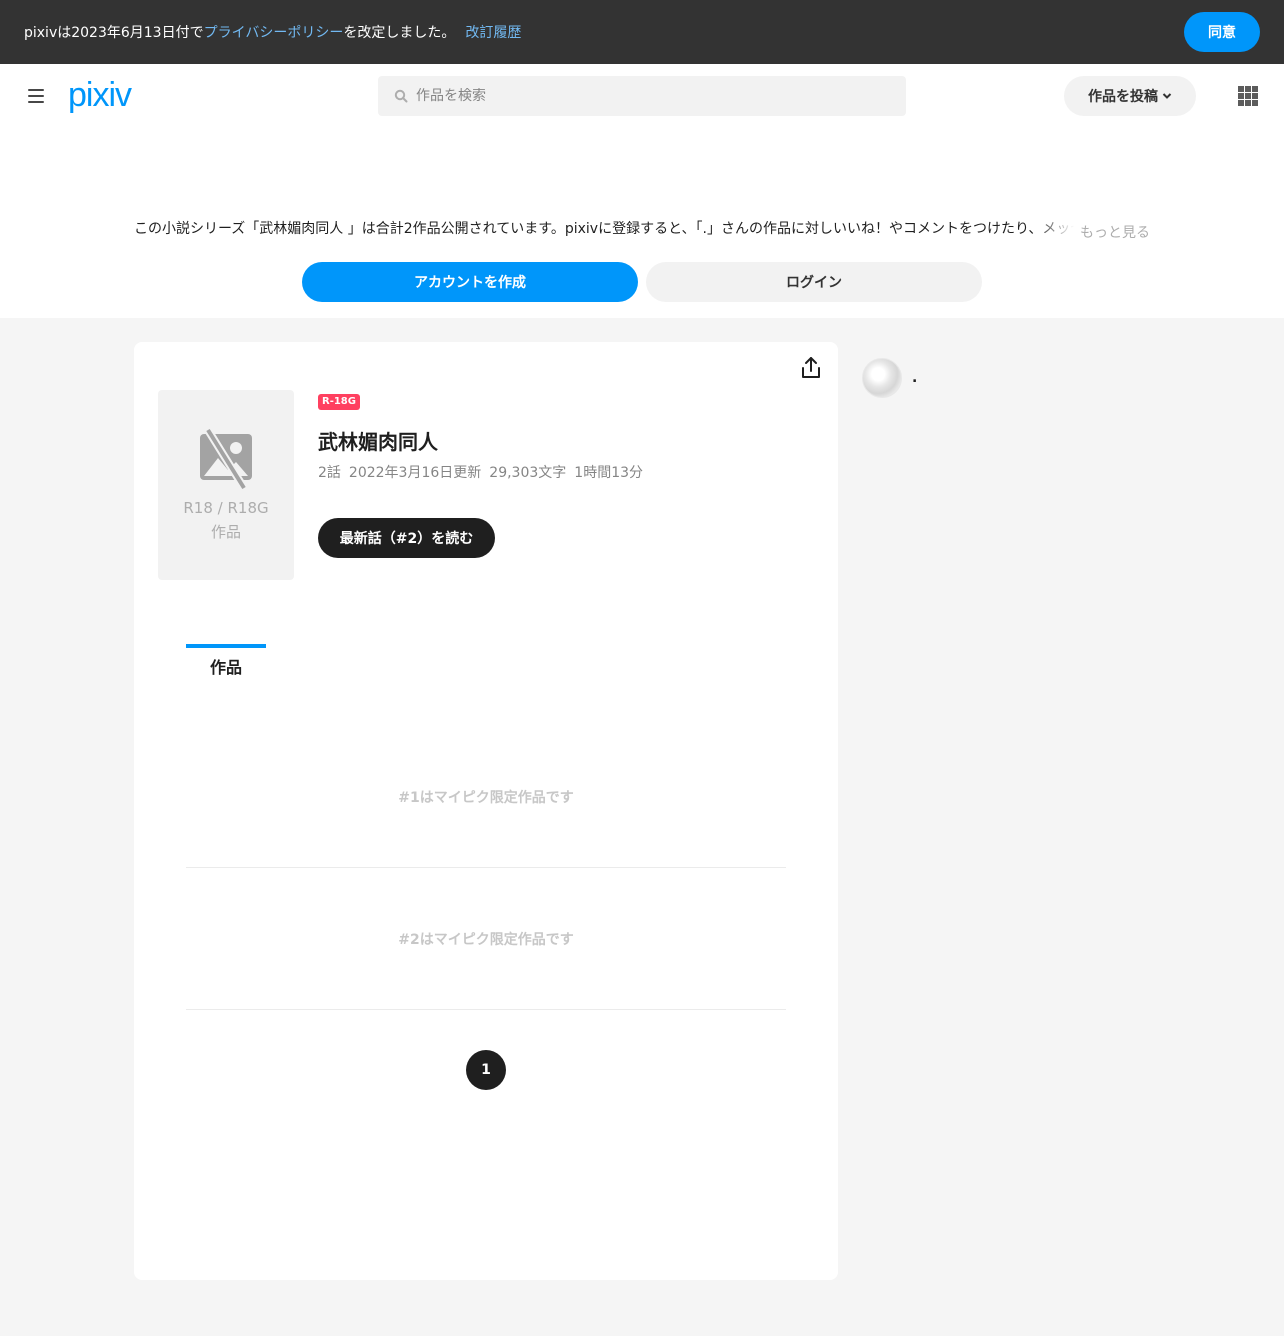 Image resolution: width=1284 pixels, height=1336 pixels. Describe the element at coordinates (226, 459) in the screenshot. I see `hidden-image-icon` at that location.